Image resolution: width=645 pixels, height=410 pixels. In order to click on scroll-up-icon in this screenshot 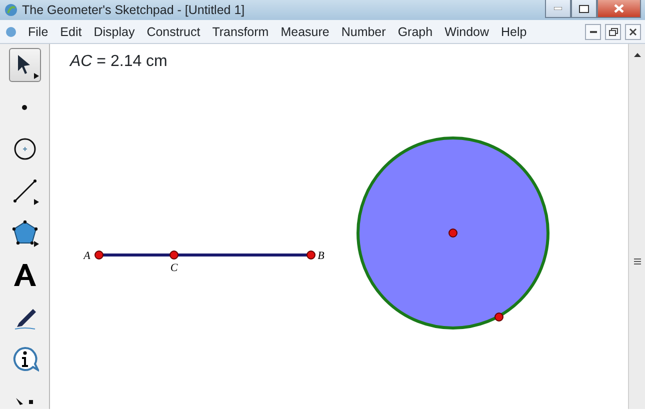, I will do `click(637, 55)`.